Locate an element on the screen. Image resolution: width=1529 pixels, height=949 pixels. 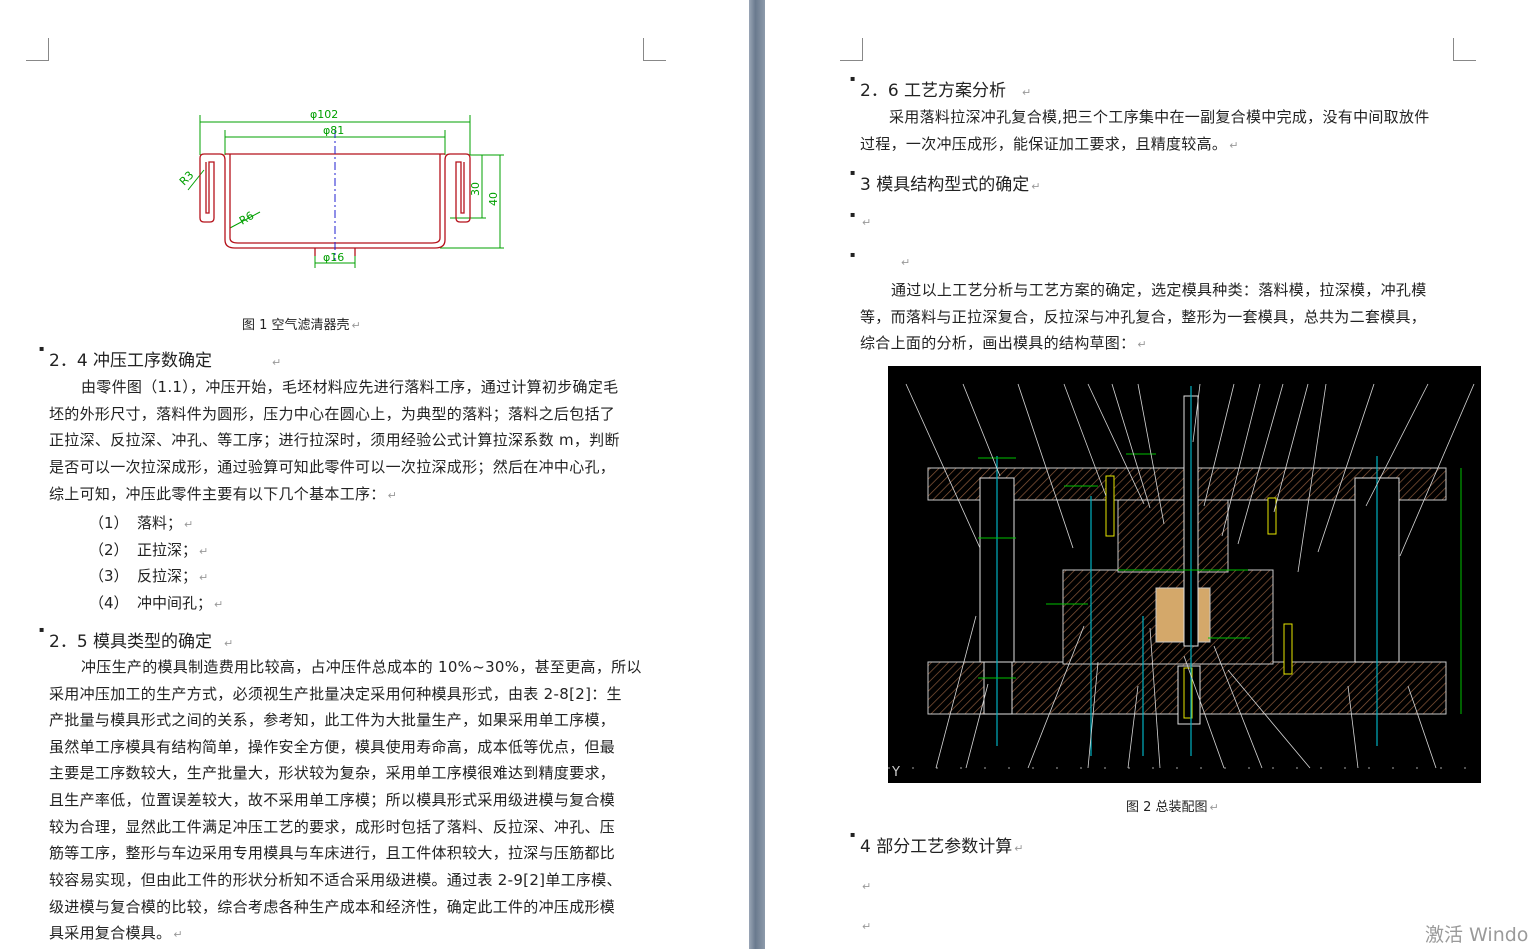
section-2-6-line-2: 过程，一次冲压成形，能保证加工要求，且精度较高。 ↵ is located at coordinates (1049, 144).